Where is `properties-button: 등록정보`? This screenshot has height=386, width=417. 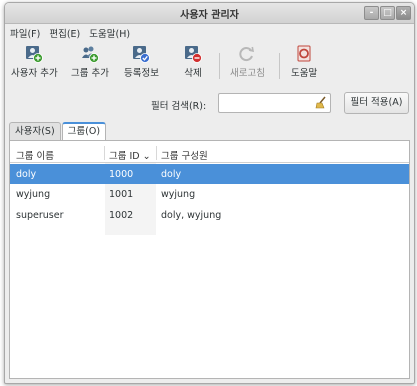 properties-button: 등록정보 is located at coordinates (141, 62).